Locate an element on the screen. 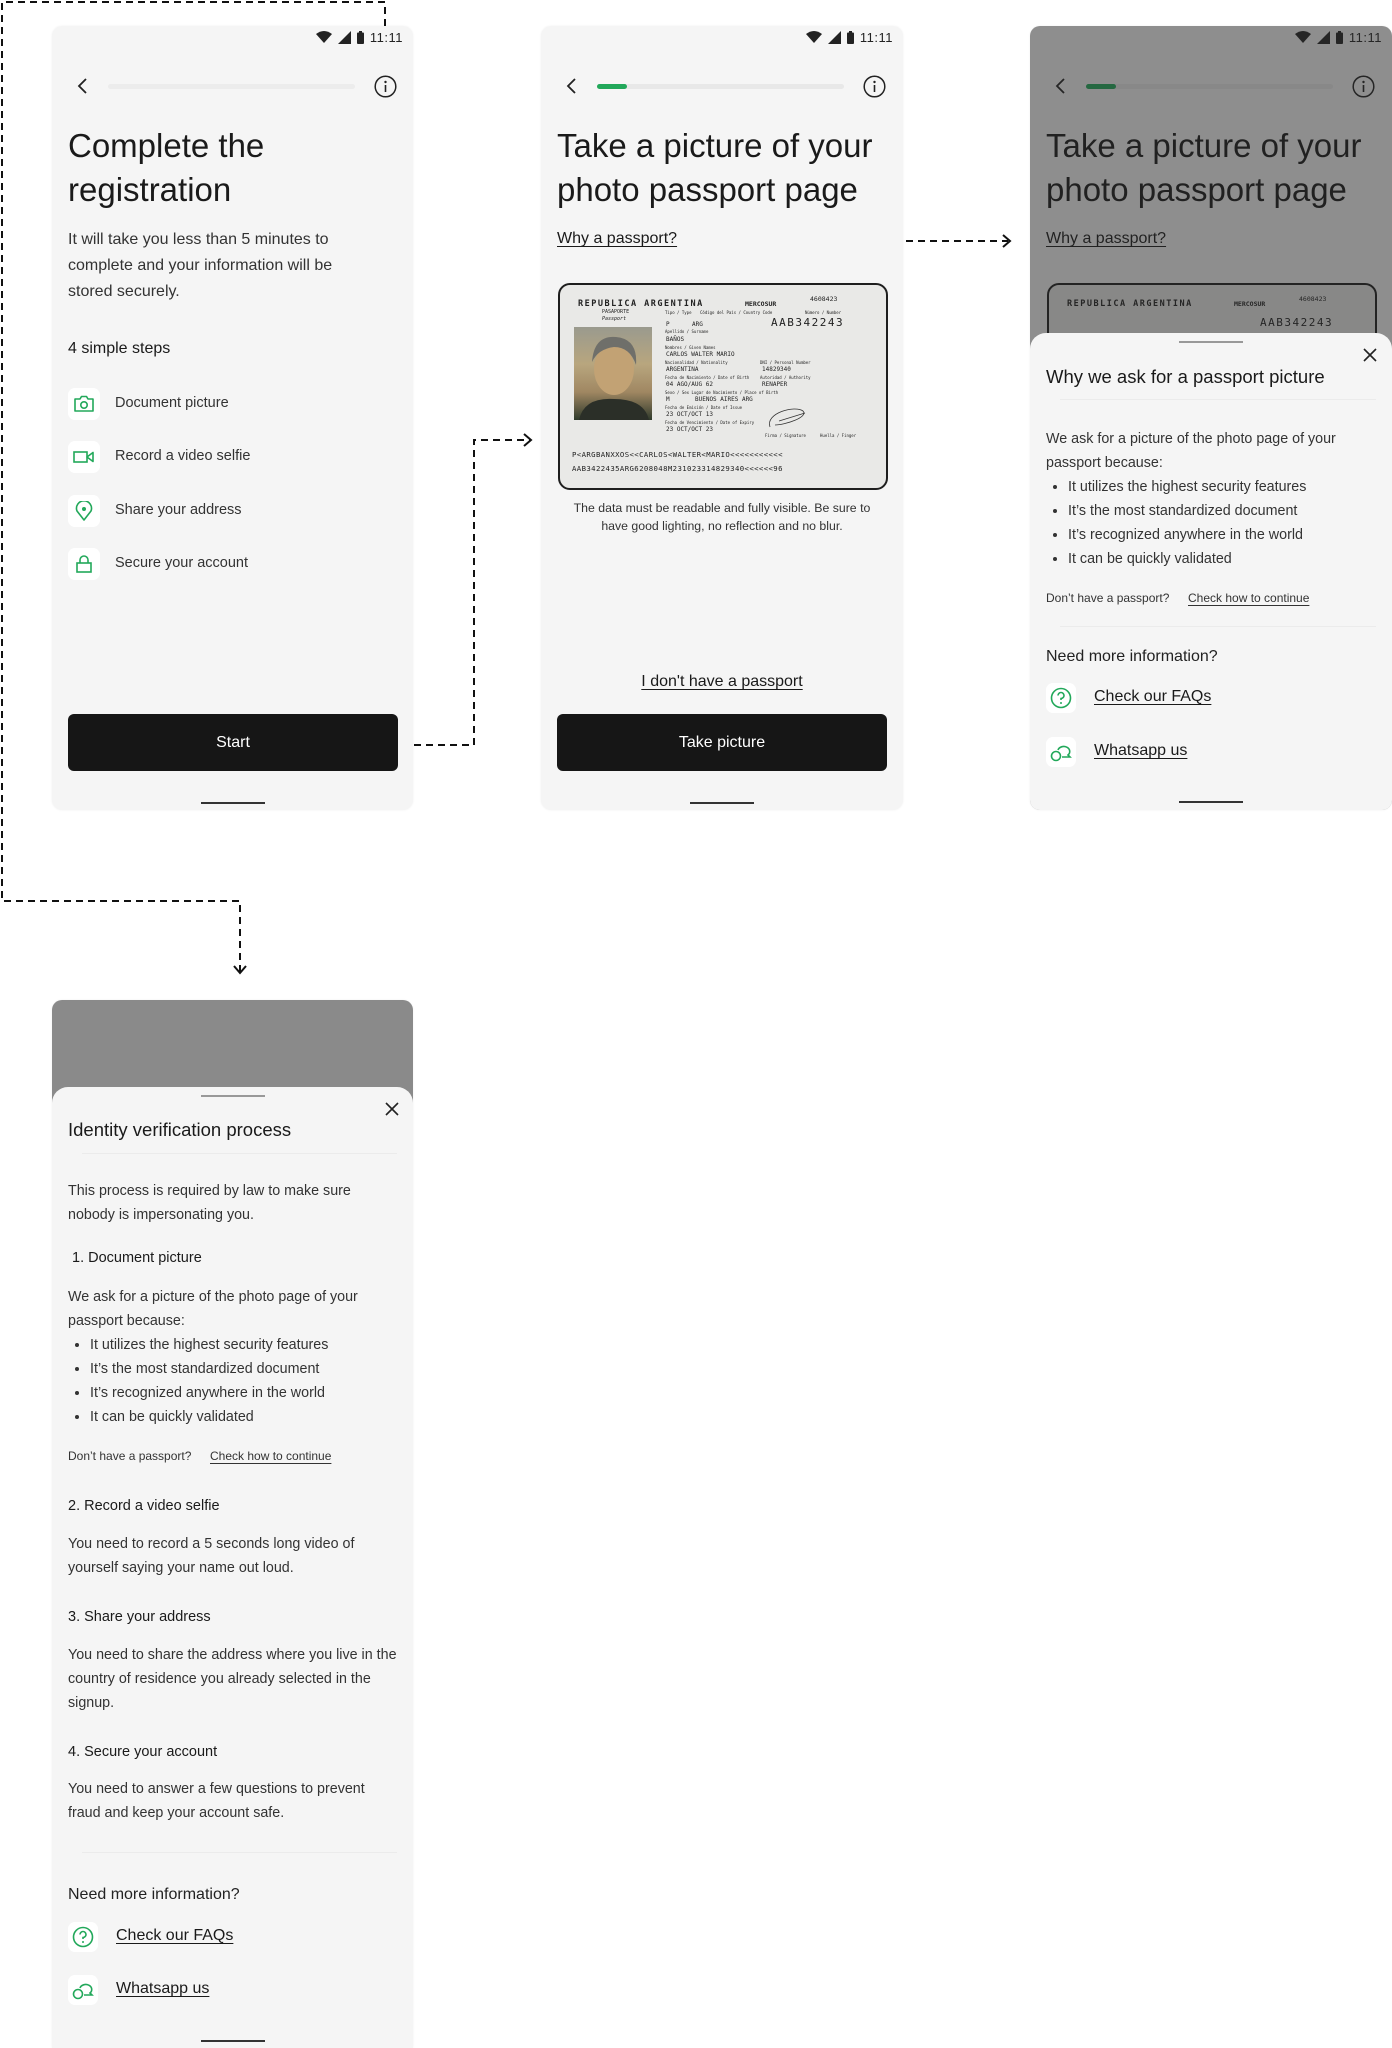  whatsapp-icon-box is located at coordinates (1061, 752).